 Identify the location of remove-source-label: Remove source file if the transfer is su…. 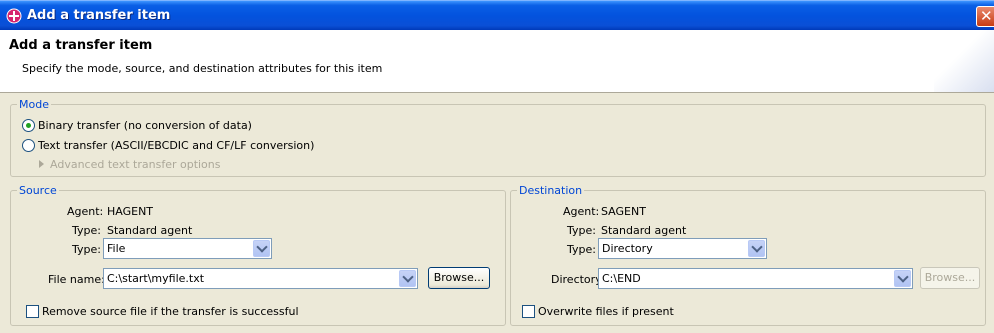
(170, 311).